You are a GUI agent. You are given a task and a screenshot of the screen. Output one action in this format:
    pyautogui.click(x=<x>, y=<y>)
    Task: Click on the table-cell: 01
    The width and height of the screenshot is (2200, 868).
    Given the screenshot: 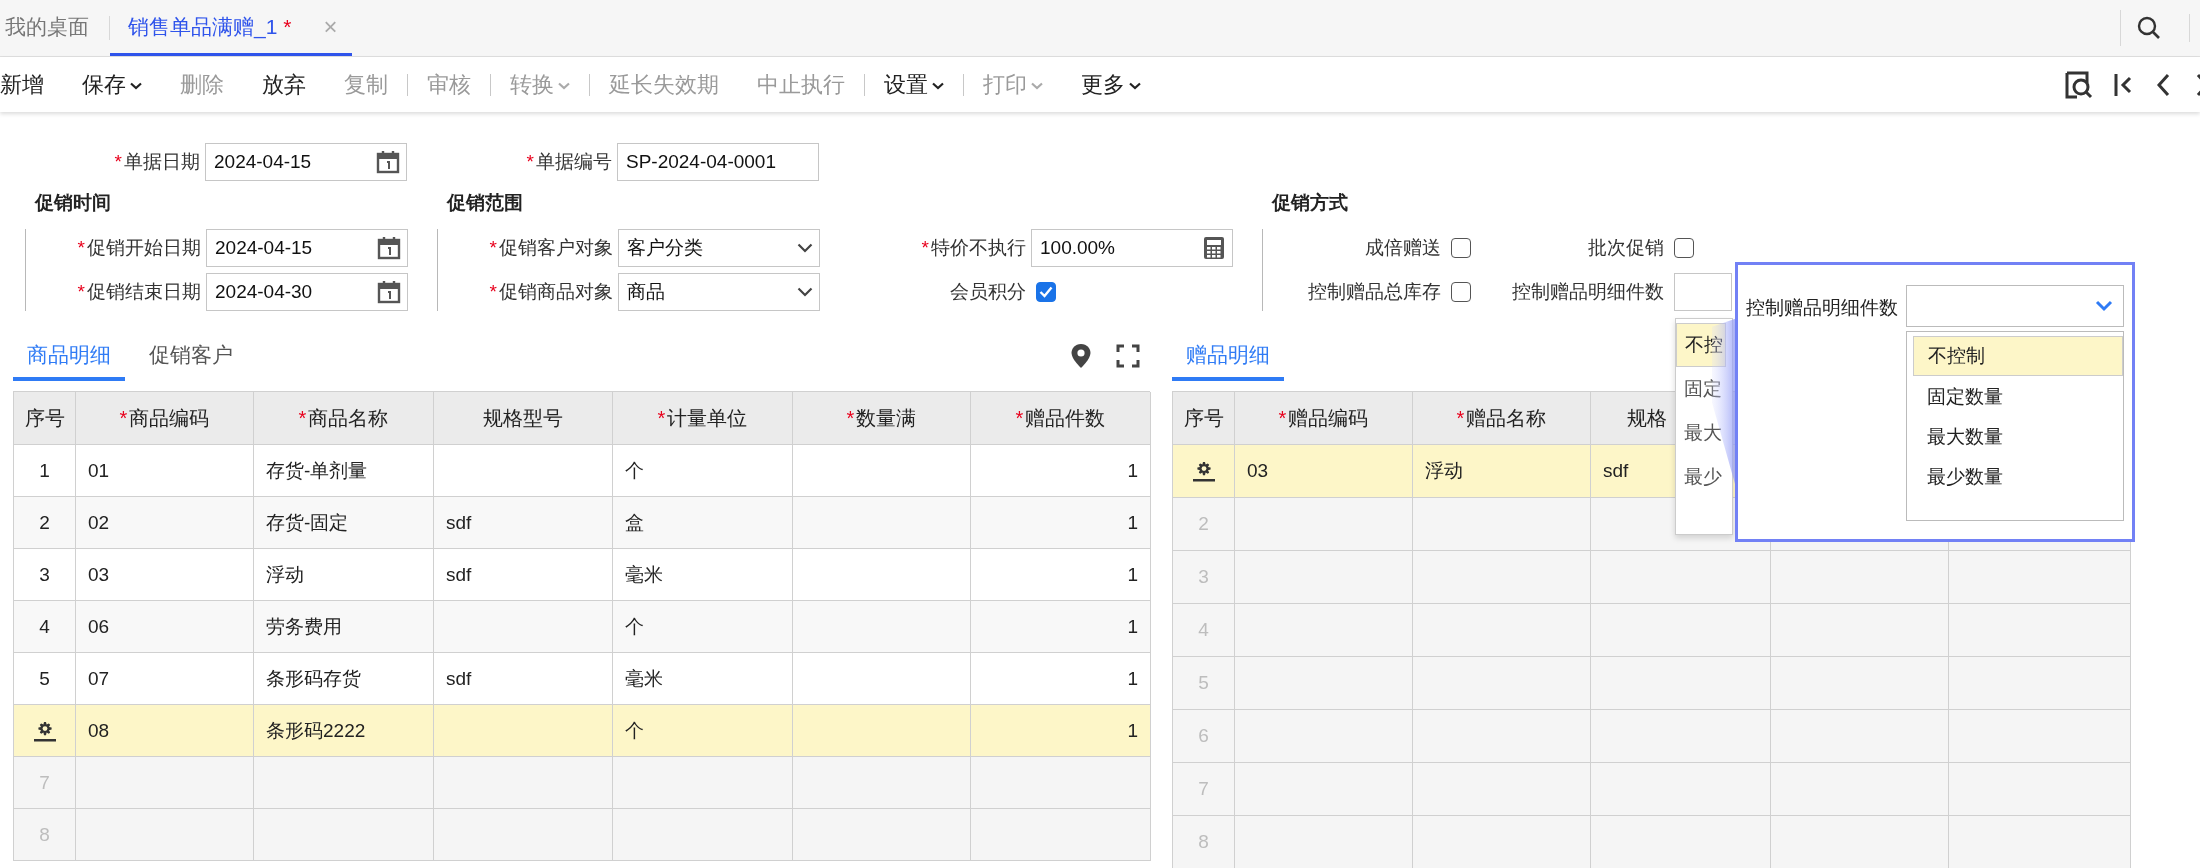 What is the action you would take?
    pyautogui.click(x=165, y=471)
    